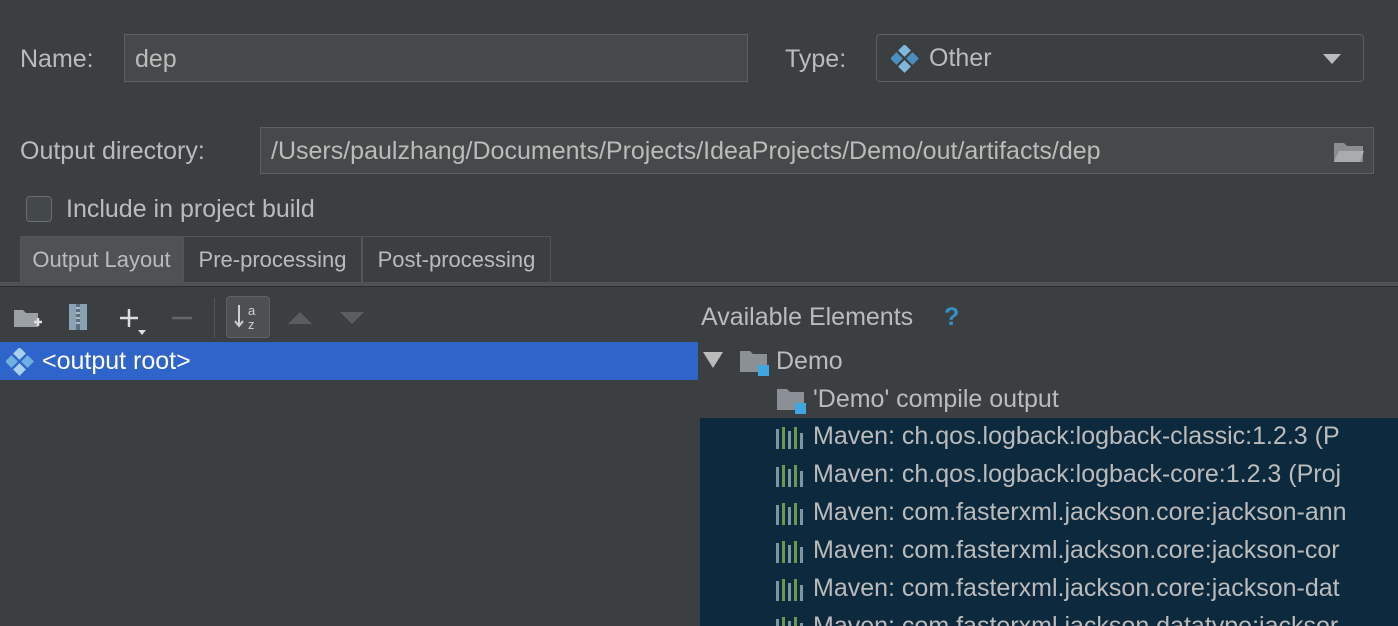 The width and height of the screenshot is (1398, 626). I want to click on svg-text: z, so click(251, 324).